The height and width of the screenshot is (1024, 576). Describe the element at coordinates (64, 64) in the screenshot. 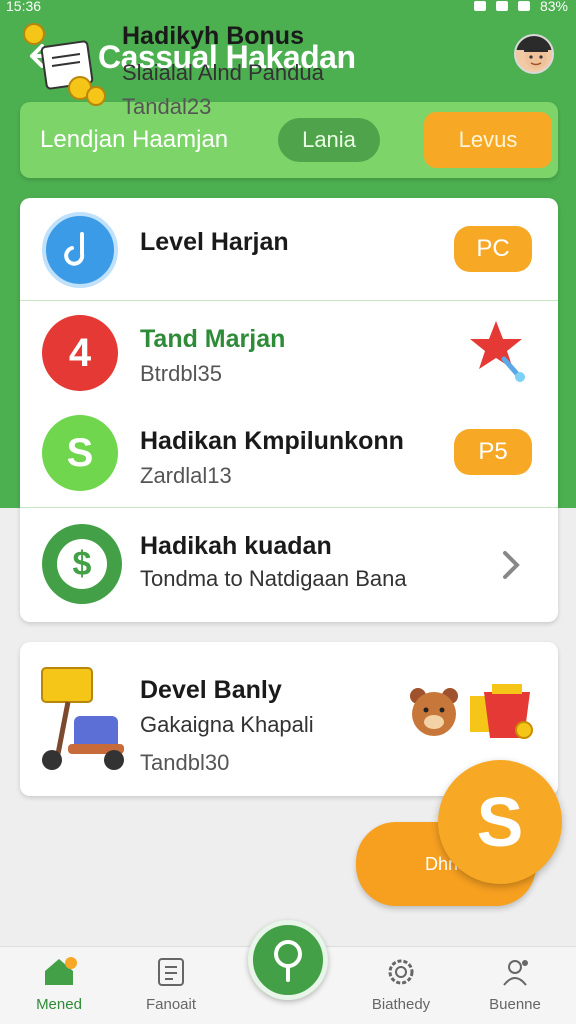

I see `document-coins-icon` at that location.